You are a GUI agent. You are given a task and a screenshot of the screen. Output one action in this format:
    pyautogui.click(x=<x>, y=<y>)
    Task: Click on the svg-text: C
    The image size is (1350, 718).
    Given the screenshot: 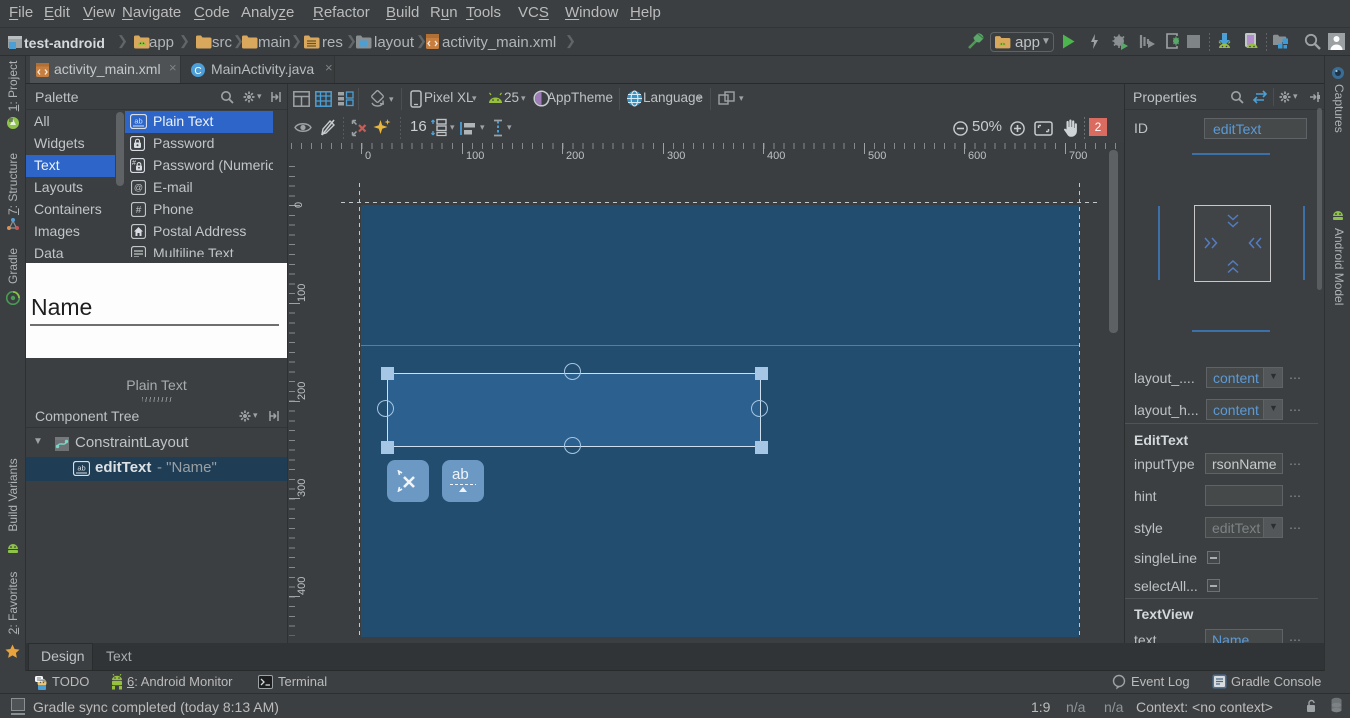 What is the action you would take?
    pyautogui.click(x=197, y=71)
    